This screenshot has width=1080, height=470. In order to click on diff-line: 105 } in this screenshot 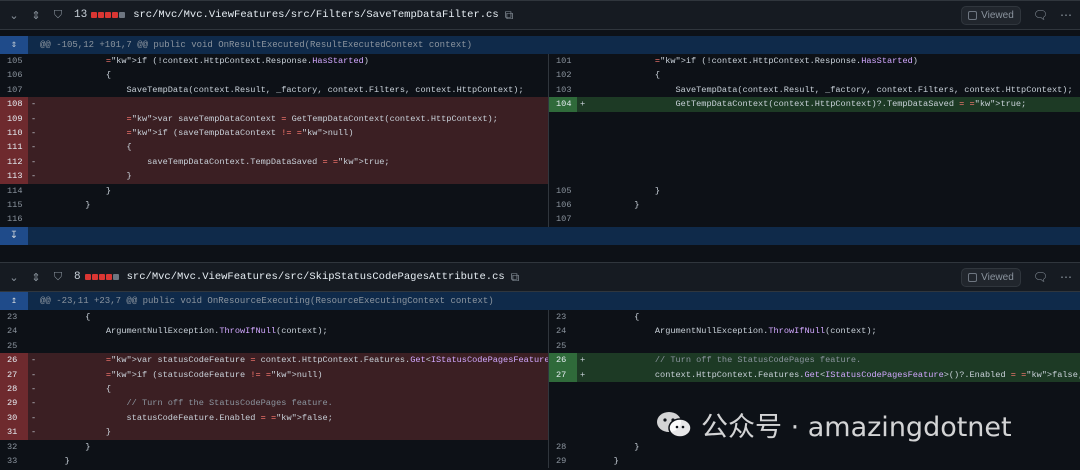, I will do `click(814, 191)`.